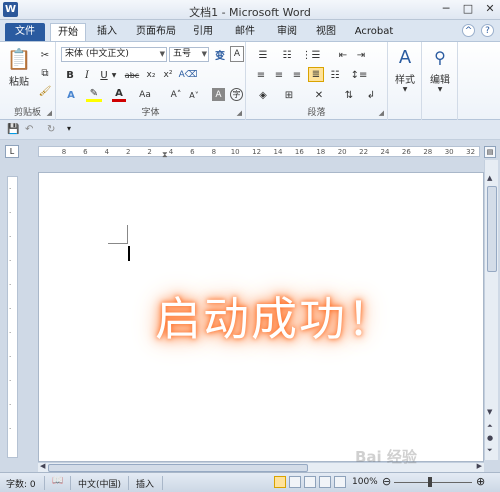 This screenshot has height=492, width=500. What do you see at coordinates (220, 54) in the screenshot?
I see `phonetic-guide-icon: 变` at bounding box center [220, 54].